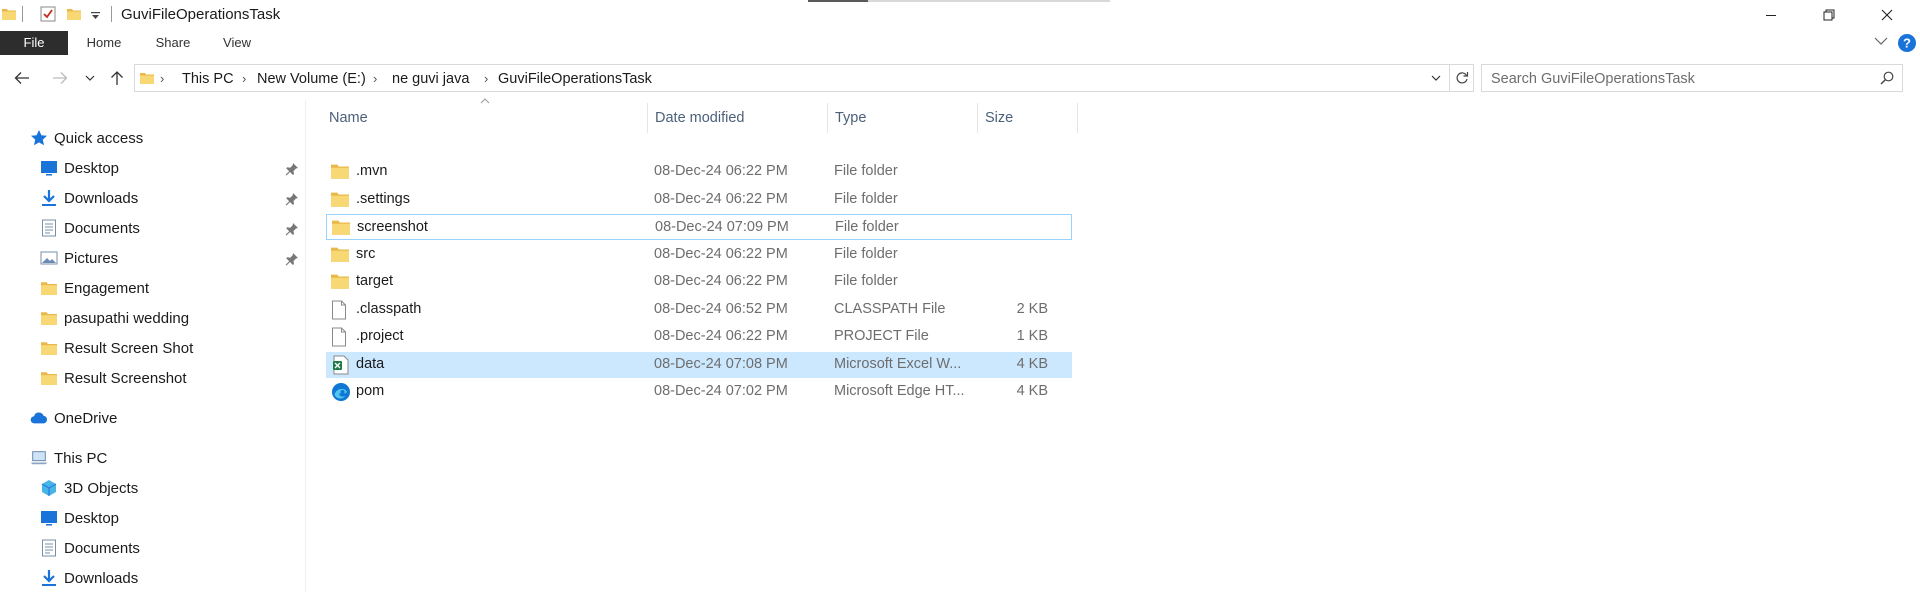 The width and height of the screenshot is (1920, 592). I want to click on help-icon: ?, so click(1907, 43).